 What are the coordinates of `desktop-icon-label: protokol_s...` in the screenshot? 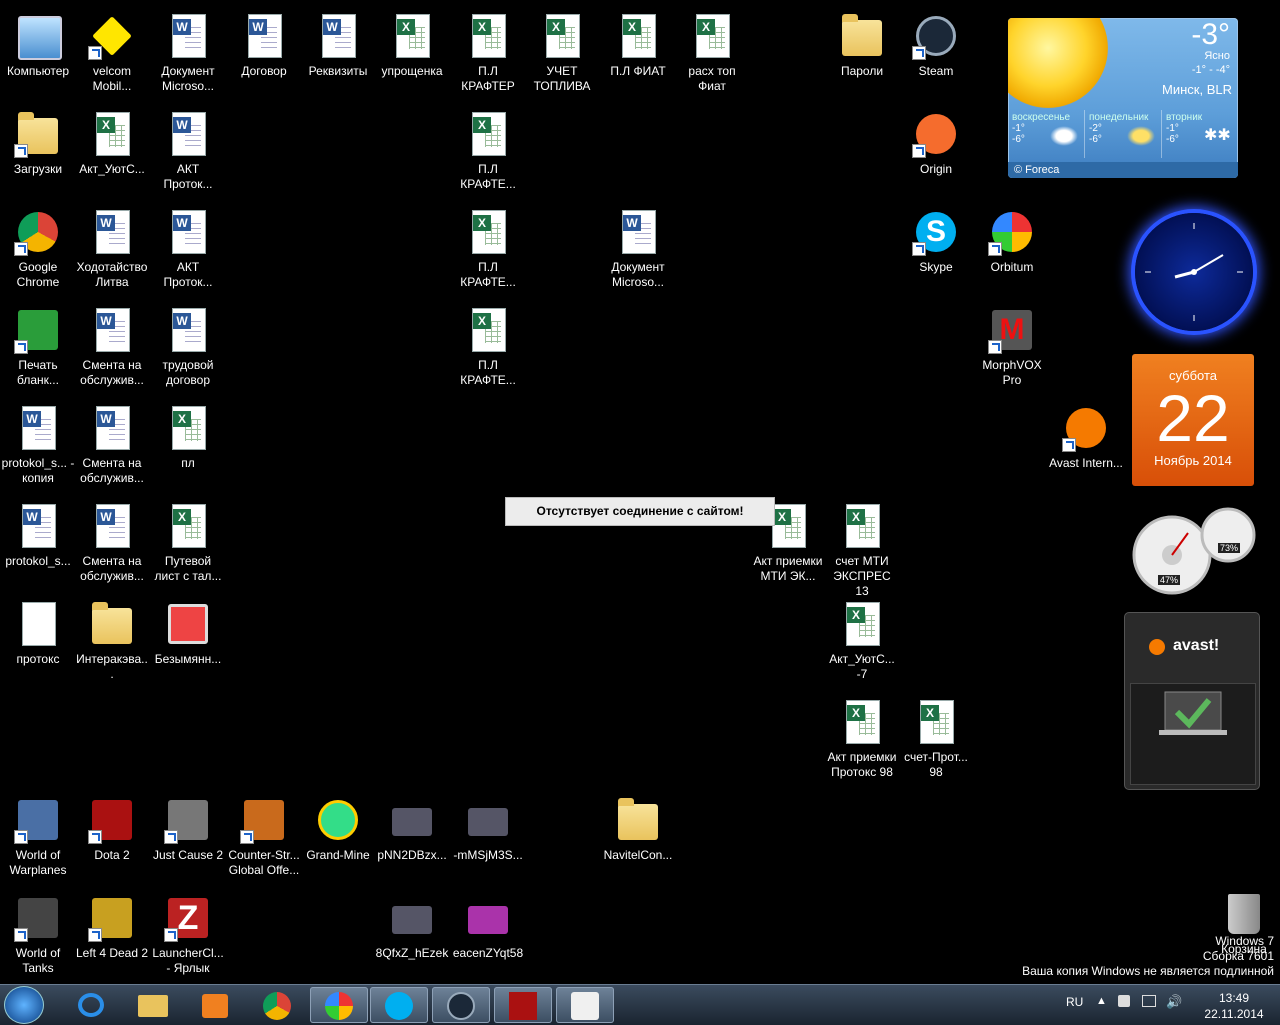 It's located at (38, 561).